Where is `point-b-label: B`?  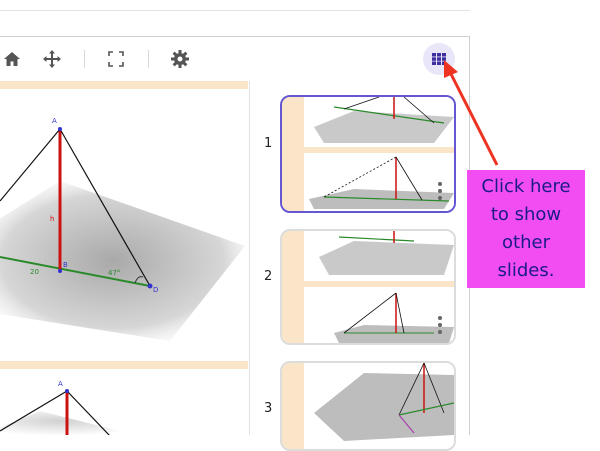
point-b-label: B is located at coordinates (65, 265).